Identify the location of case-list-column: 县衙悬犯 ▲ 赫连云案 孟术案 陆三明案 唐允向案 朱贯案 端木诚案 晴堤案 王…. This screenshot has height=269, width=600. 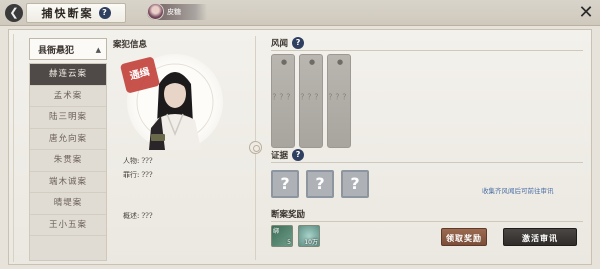
(68, 150).